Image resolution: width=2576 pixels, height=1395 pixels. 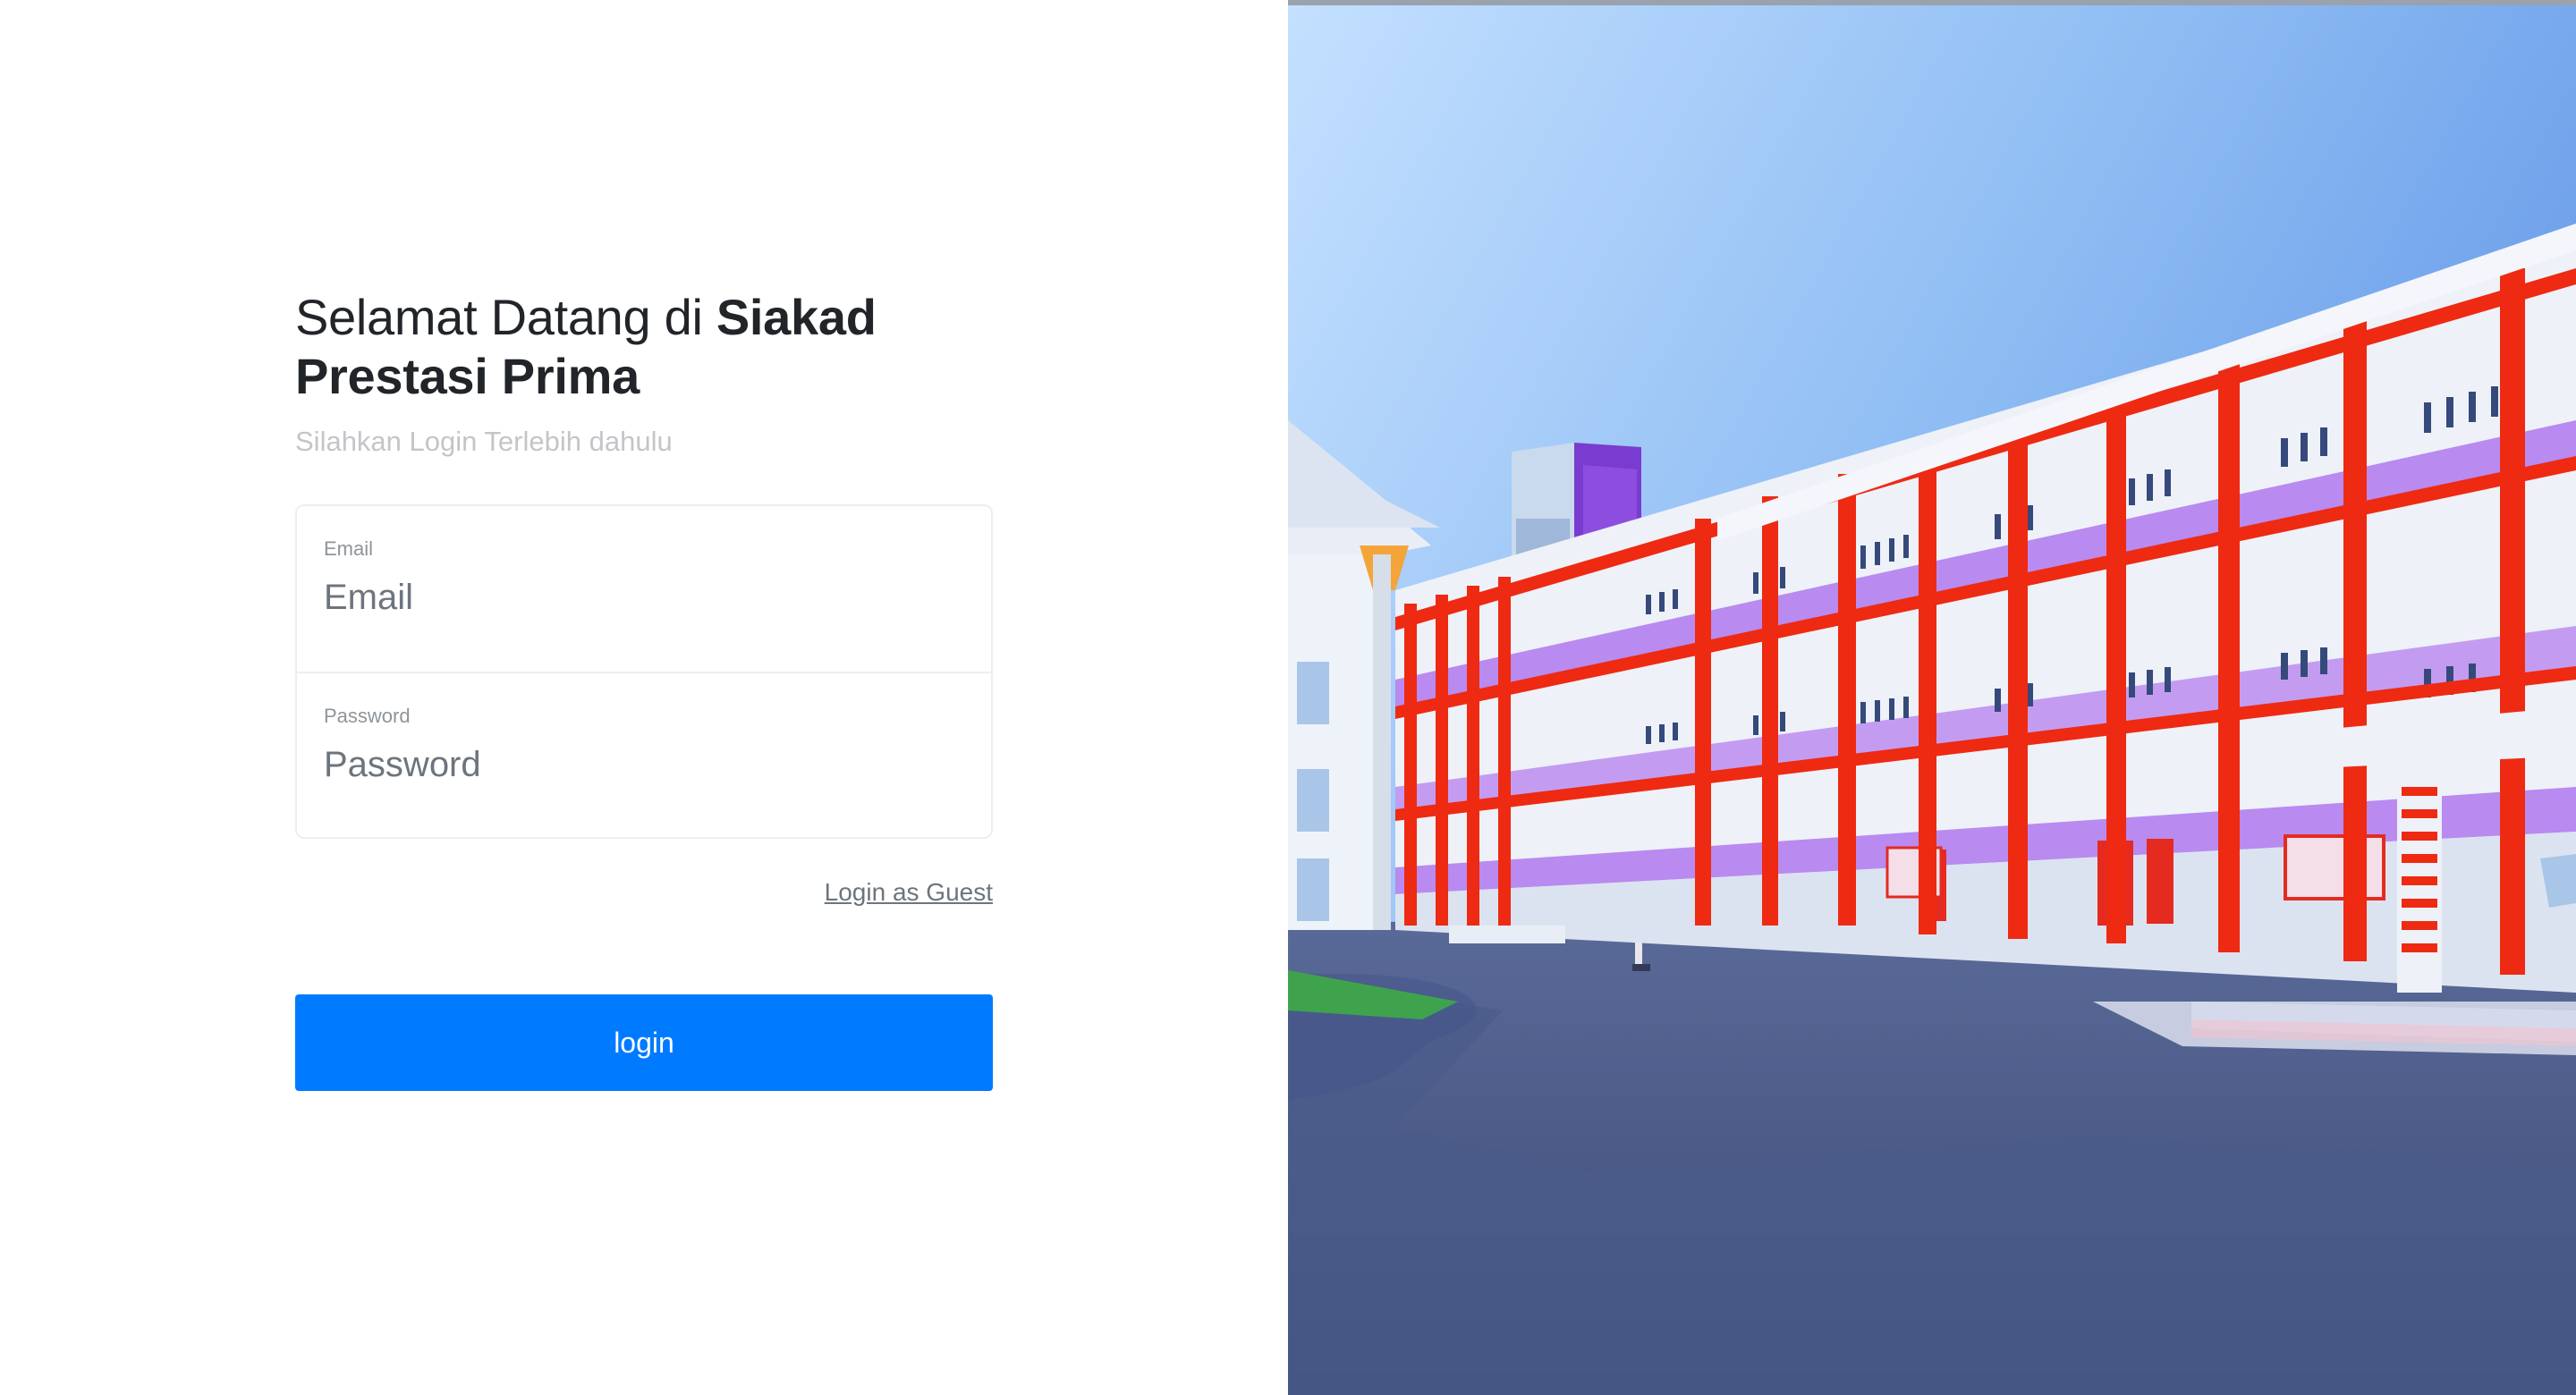 What do you see at coordinates (644, 894) in the screenshot?
I see `guest-row: Login as Guest` at bounding box center [644, 894].